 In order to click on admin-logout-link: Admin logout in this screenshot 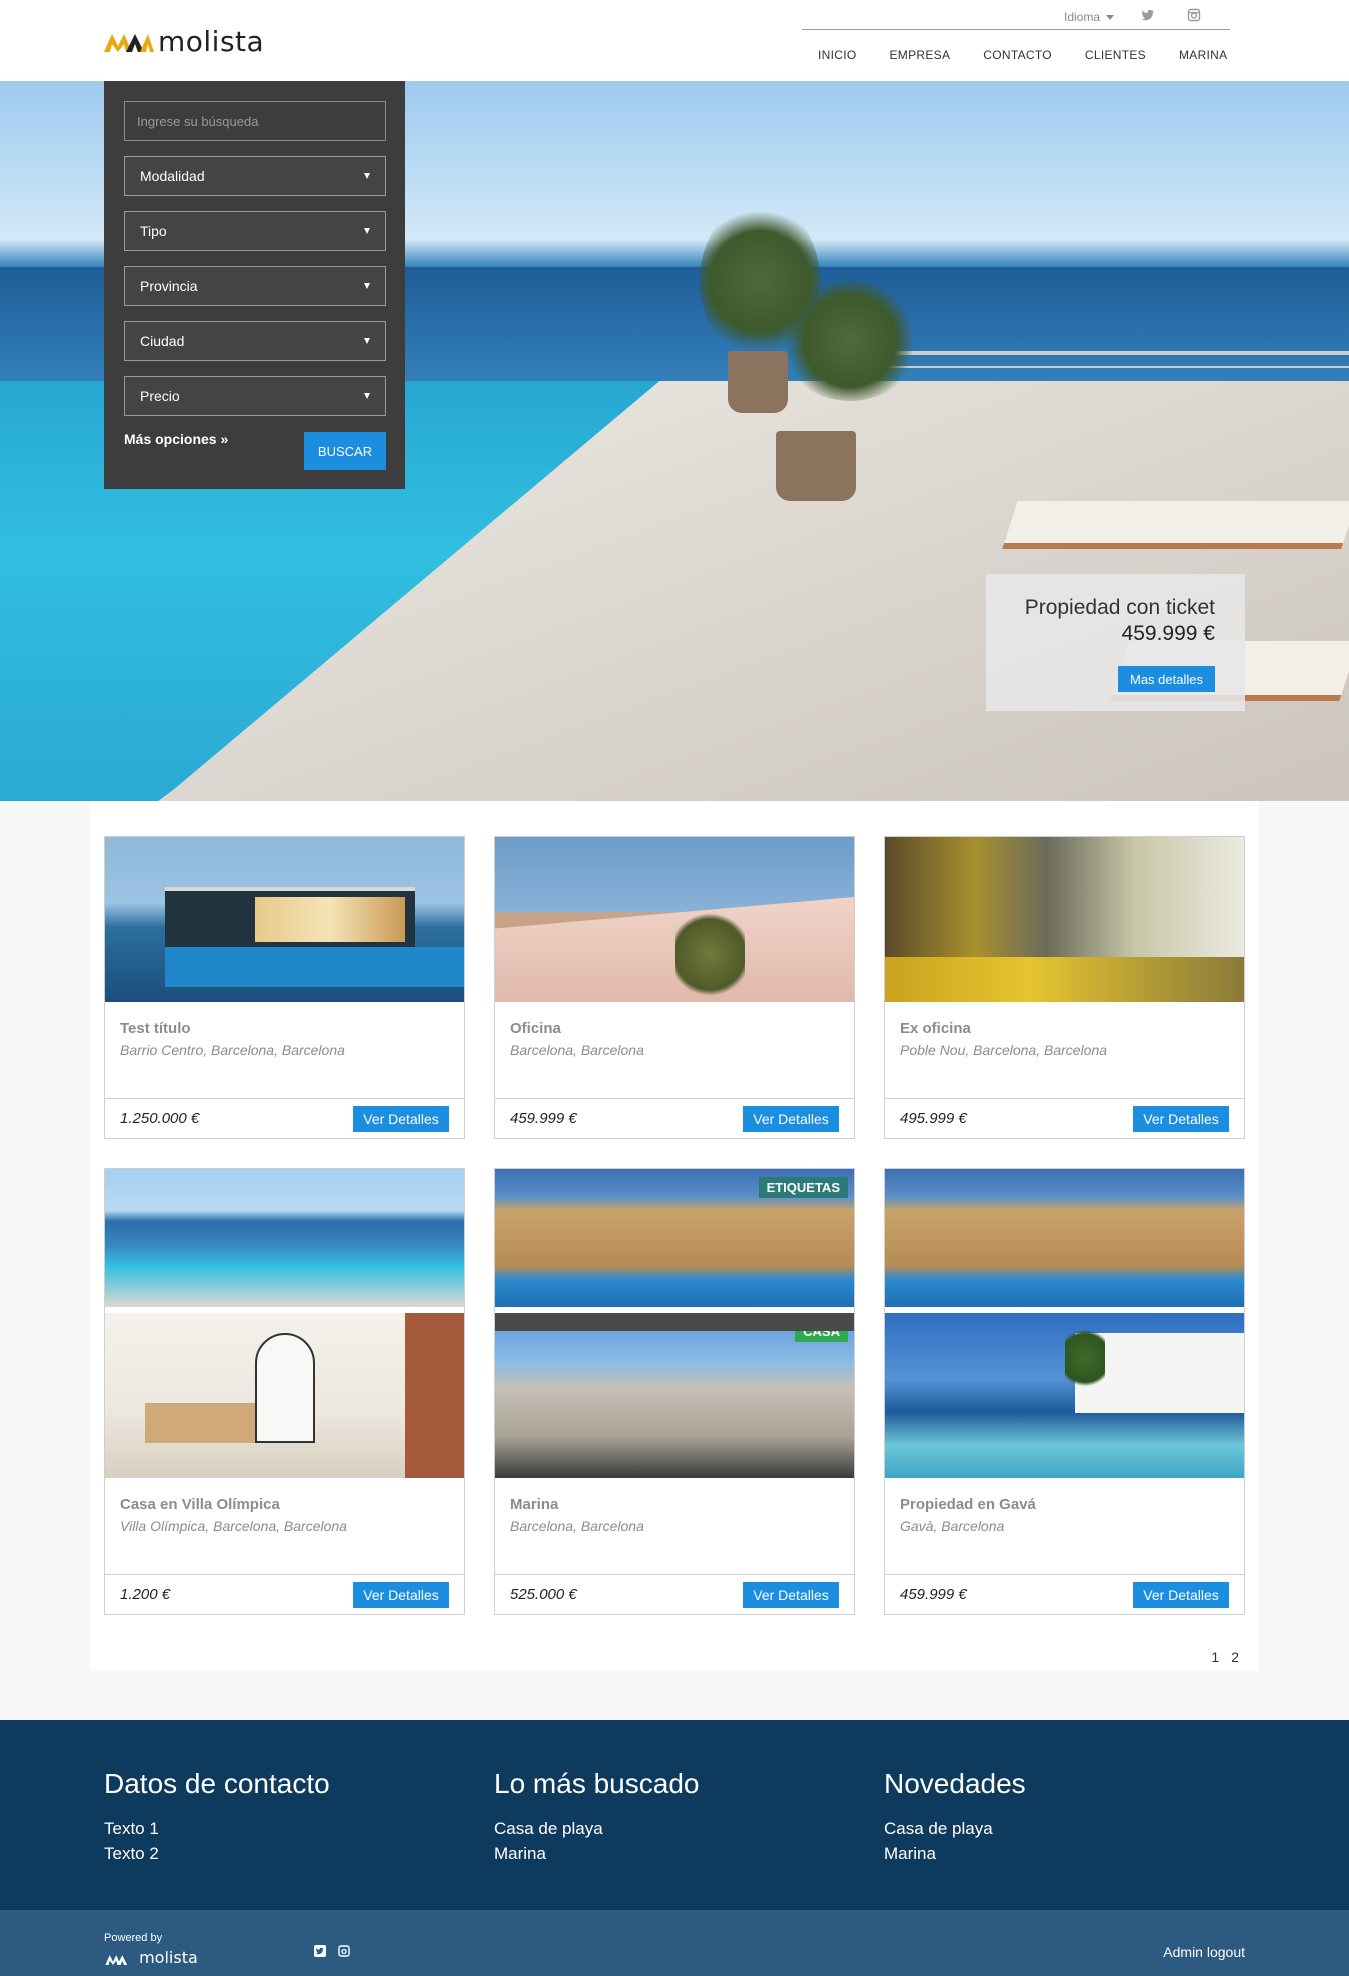, I will do `click(1204, 1952)`.